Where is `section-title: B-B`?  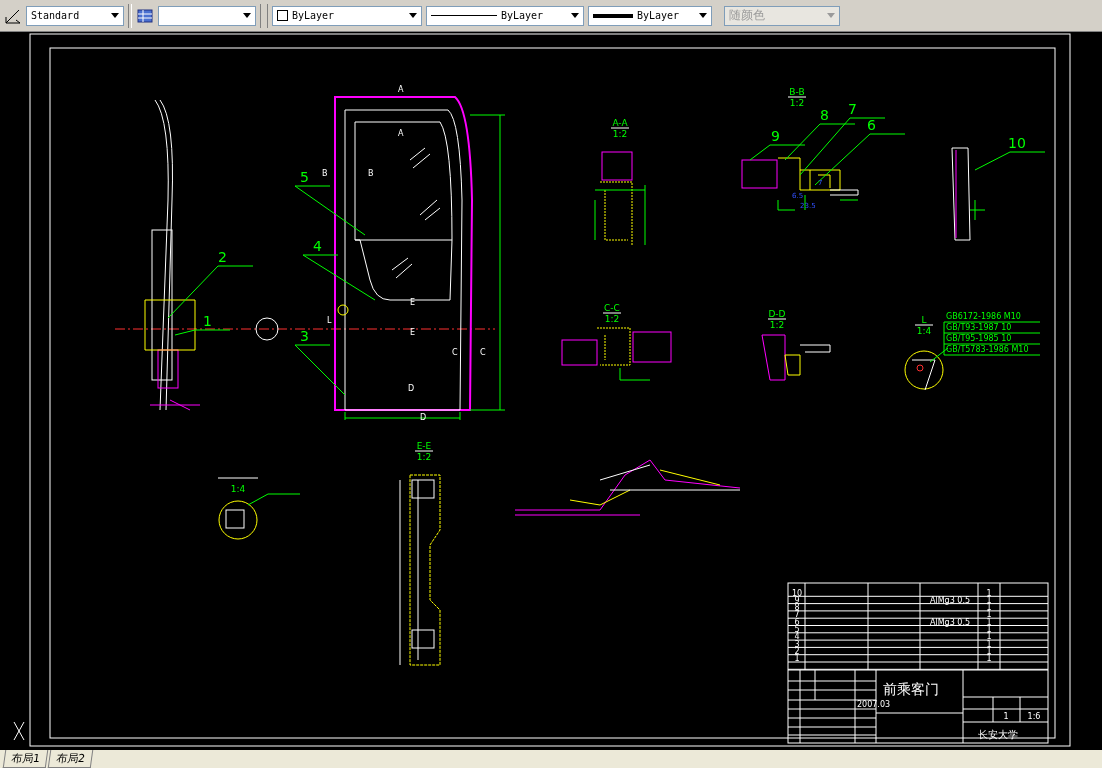 section-title: B-B is located at coordinates (797, 92).